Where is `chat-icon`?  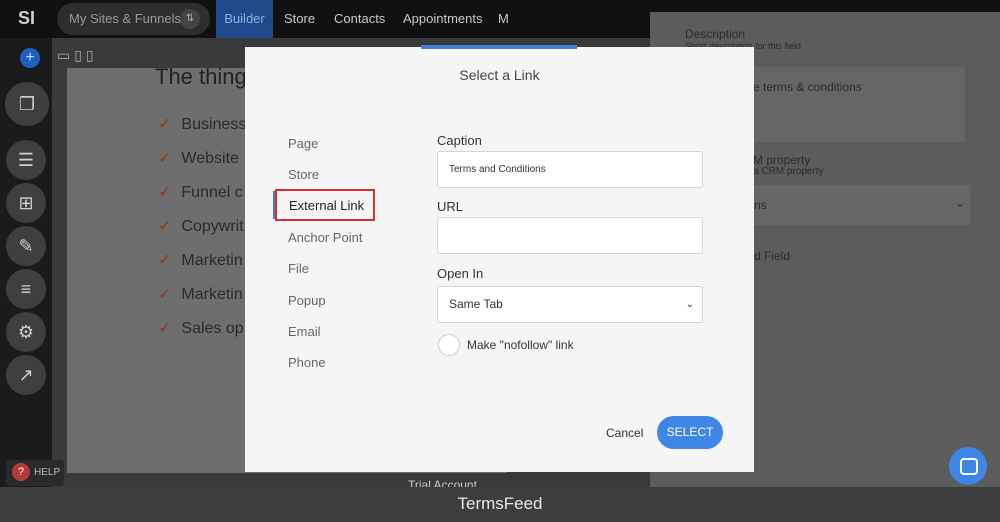 chat-icon is located at coordinates (968, 466).